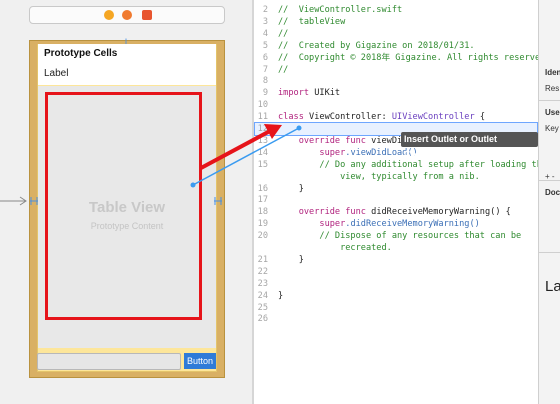 The image size is (560, 404). What do you see at coordinates (469, 145) in the screenshot?
I see `insert-outlet-tooltip: Insert Outlet or Outlet Collection` at bounding box center [469, 145].